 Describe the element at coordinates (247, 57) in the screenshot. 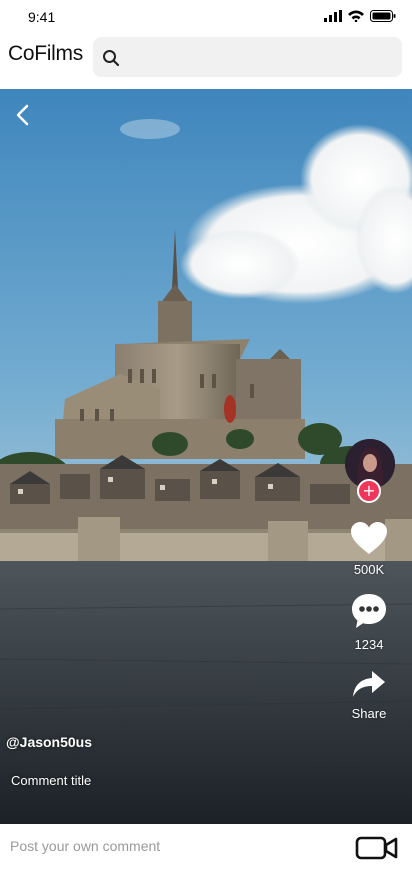

I see `search-bar` at that location.